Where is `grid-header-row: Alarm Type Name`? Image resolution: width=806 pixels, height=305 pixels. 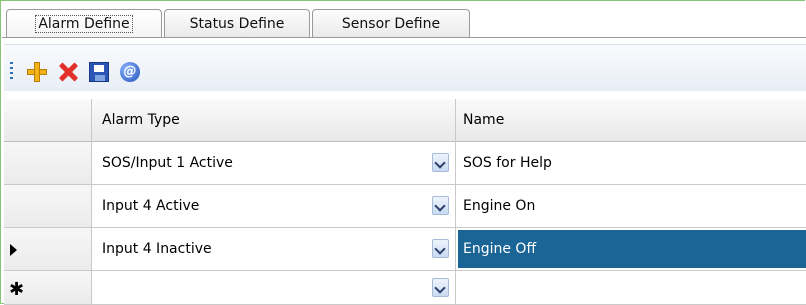 grid-header-row: Alarm Type Name is located at coordinates (405, 120).